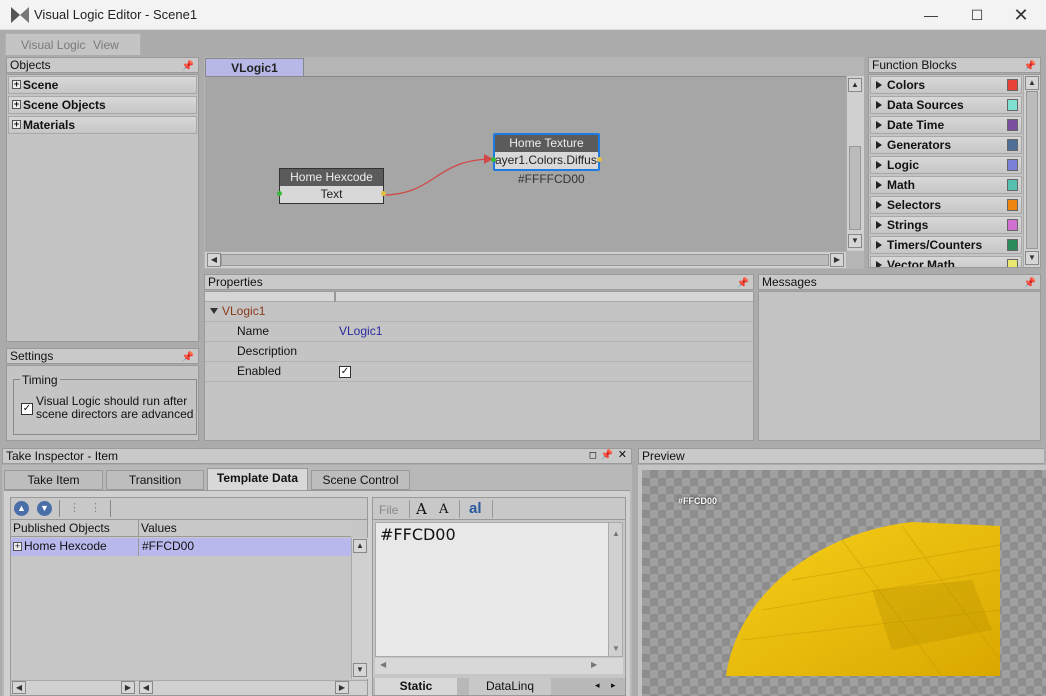  What do you see at coordinates (61, 528) in the screenshot?
I see `column-published-objects: Published Objects` at bounding box center [61, 528].